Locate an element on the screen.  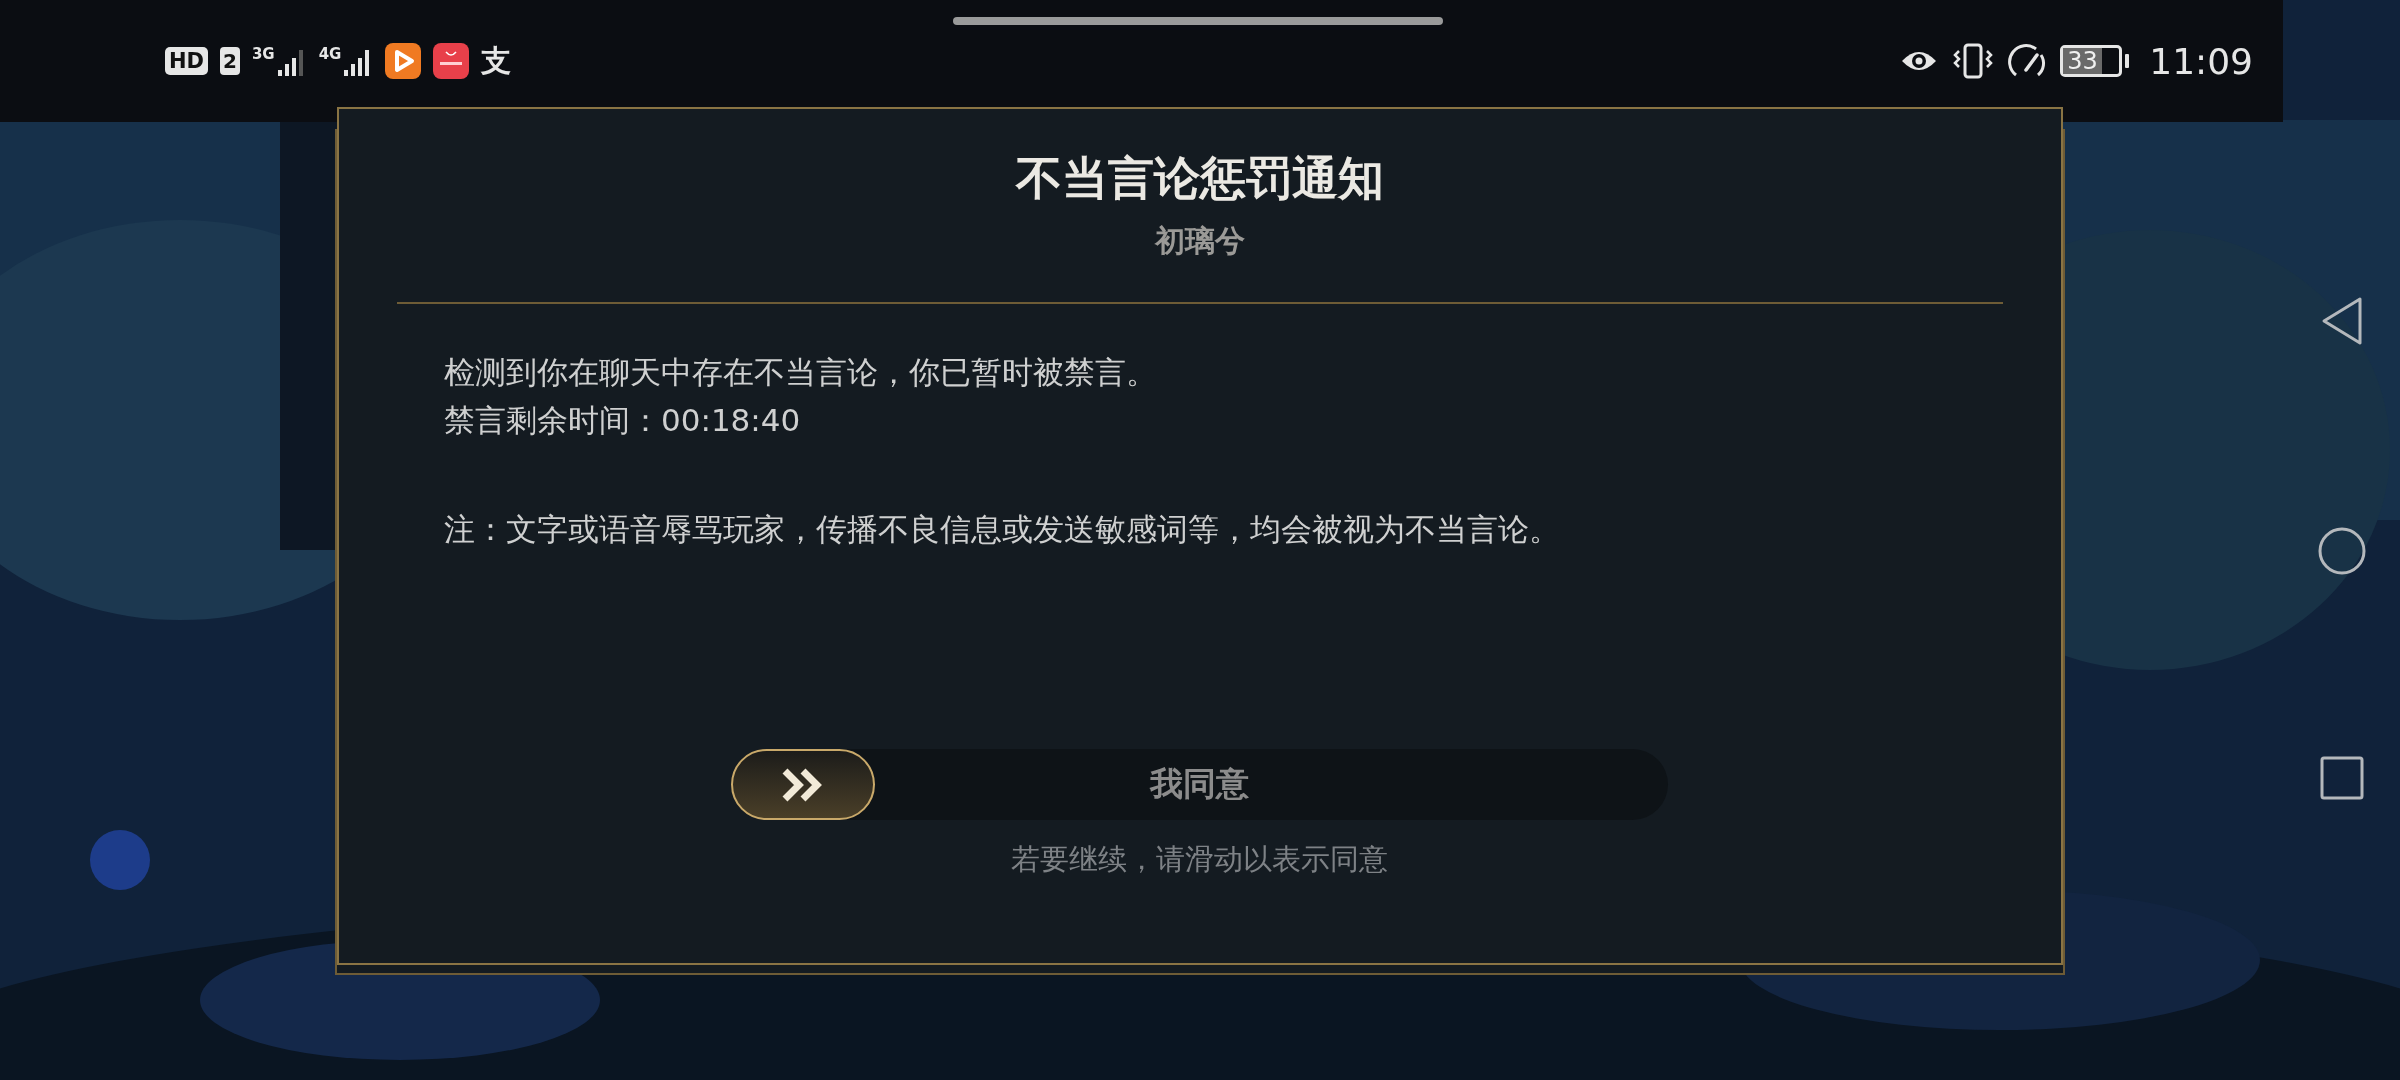
speed-gauge-icon is located at coordinates (2027, 61).